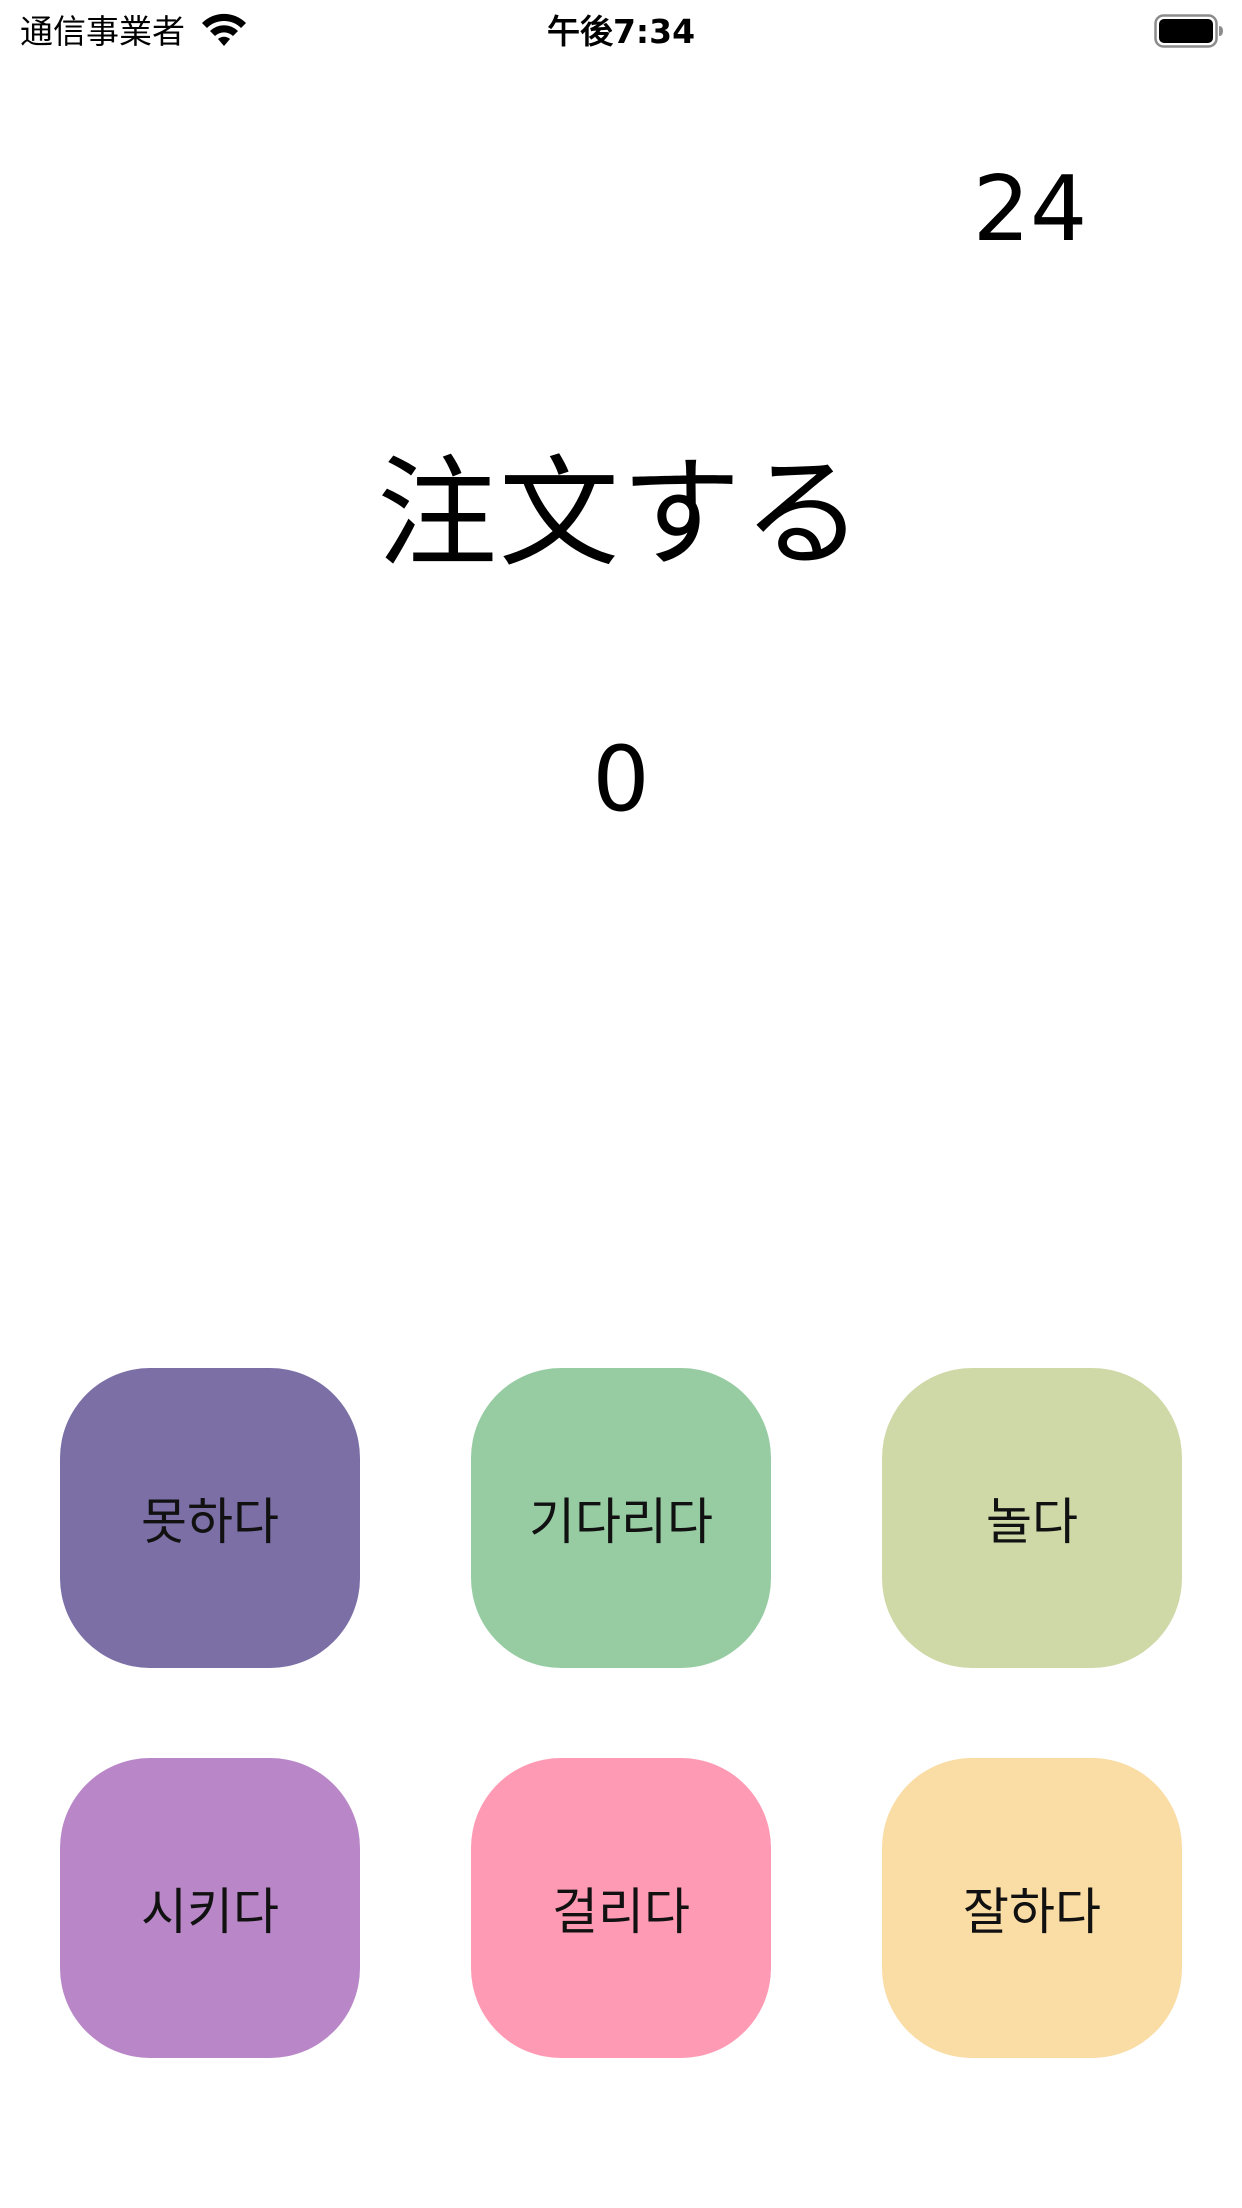  I want to click on score-counter: 0, so click(621, 779).